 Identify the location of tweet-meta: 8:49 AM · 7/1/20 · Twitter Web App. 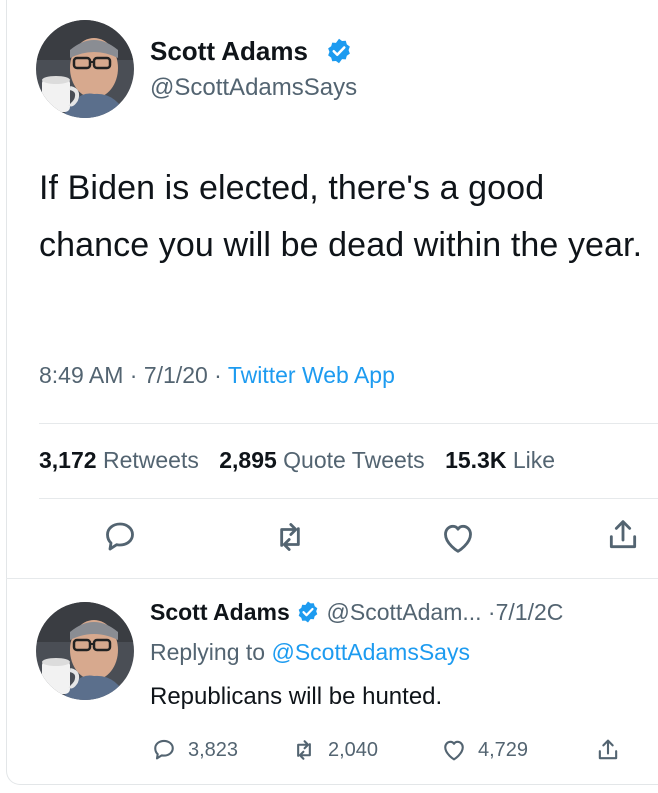
(217, 375).